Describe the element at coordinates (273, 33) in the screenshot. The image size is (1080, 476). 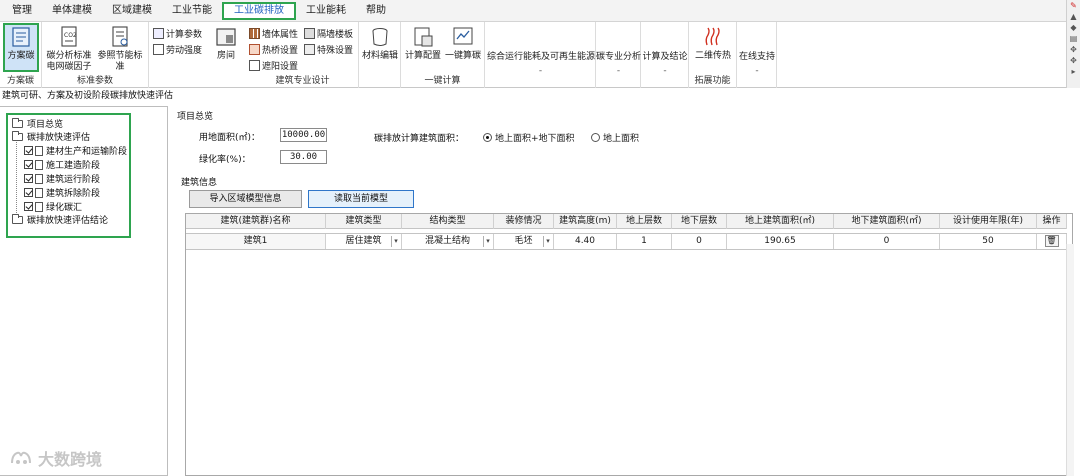
I see `wall-attr-button: 墙体属性` at that location.